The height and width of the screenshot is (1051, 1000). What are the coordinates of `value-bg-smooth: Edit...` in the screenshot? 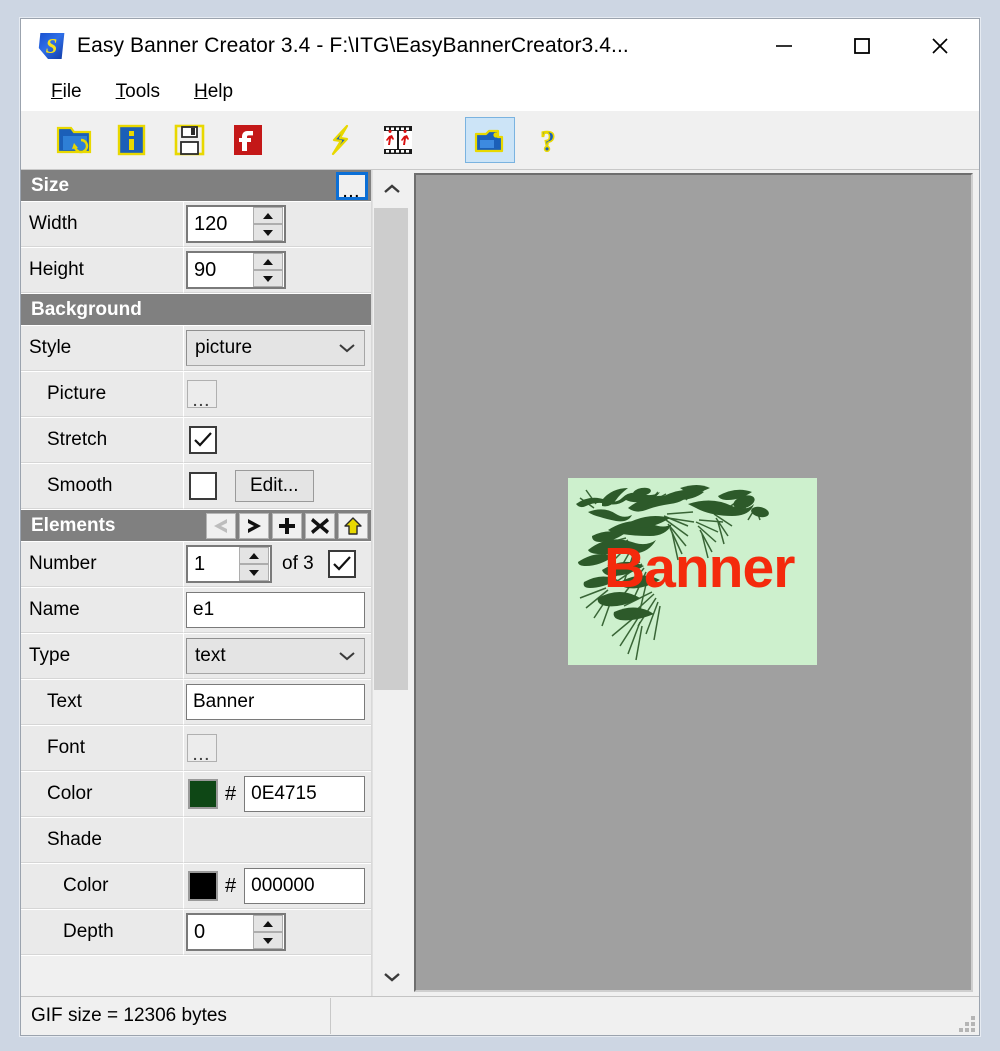 It's located at (277, 486).